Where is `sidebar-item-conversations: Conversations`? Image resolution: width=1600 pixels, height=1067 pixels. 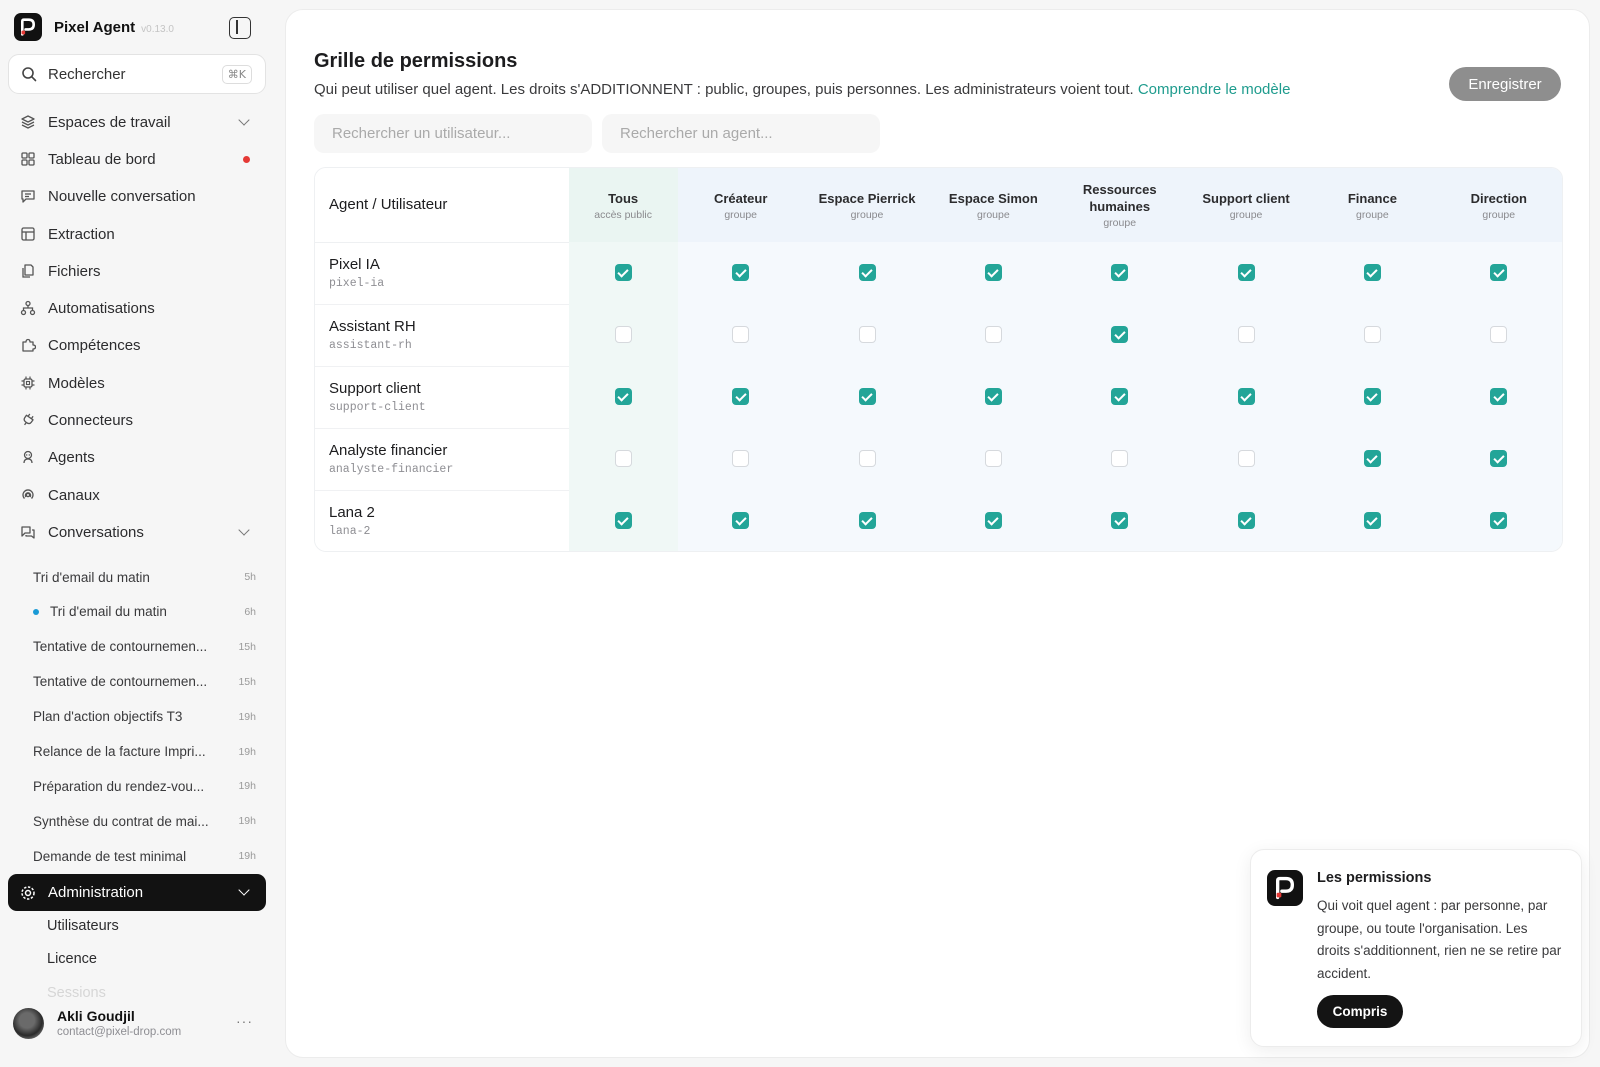
sidebar-item-conversations: Conversations is located at coordinates (137, 532).